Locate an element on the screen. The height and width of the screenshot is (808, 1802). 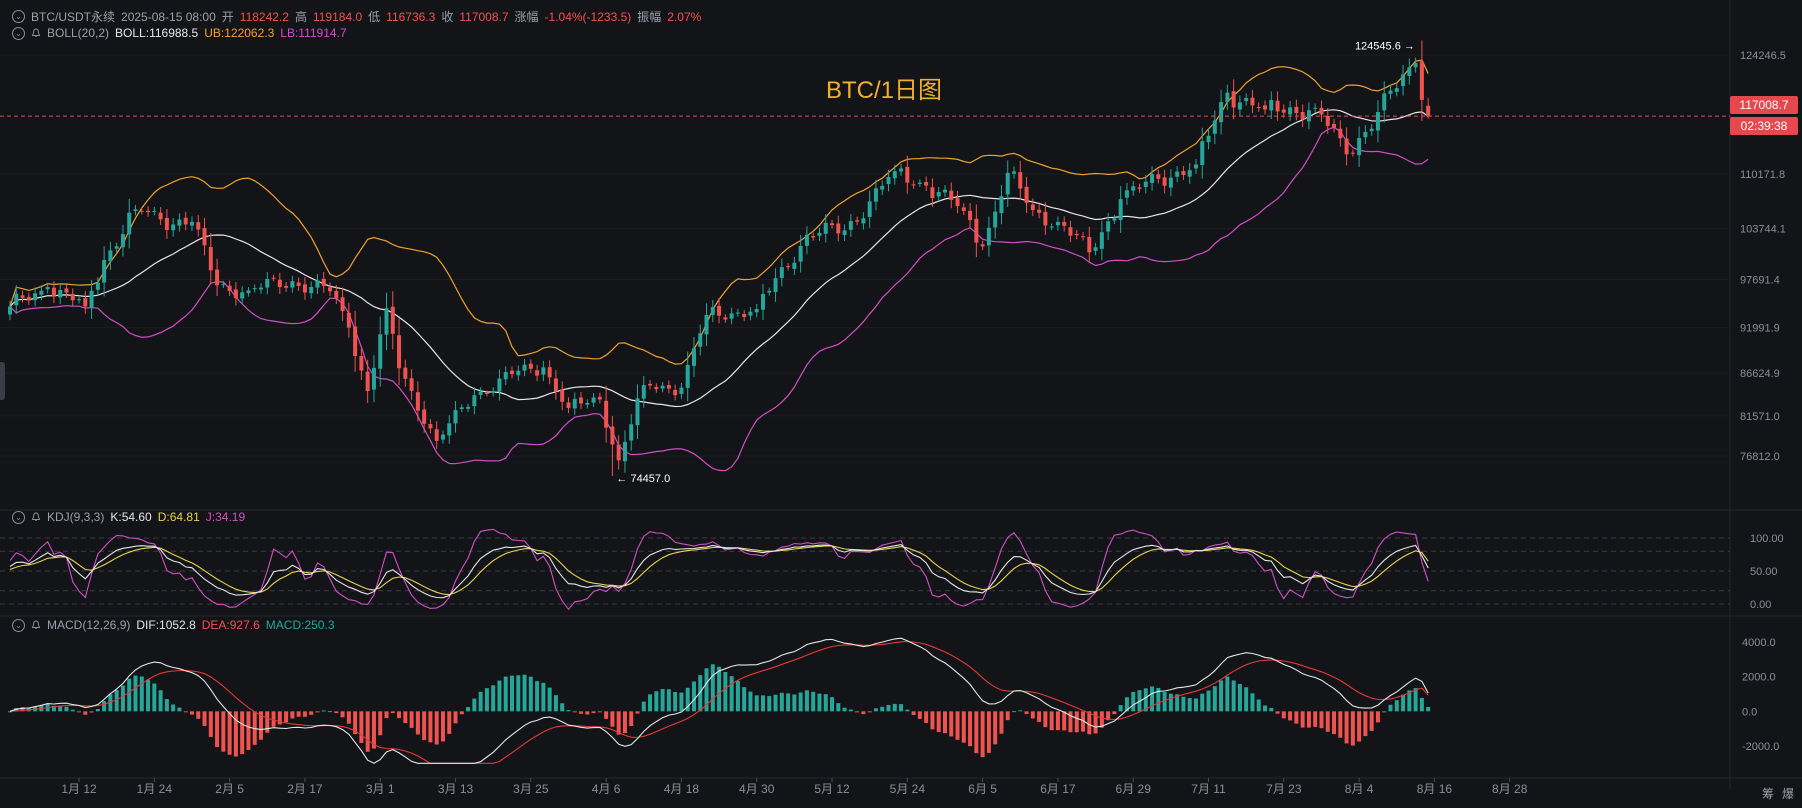
price-tick-label: 81571.0 is located at coordinates (1760, 417).